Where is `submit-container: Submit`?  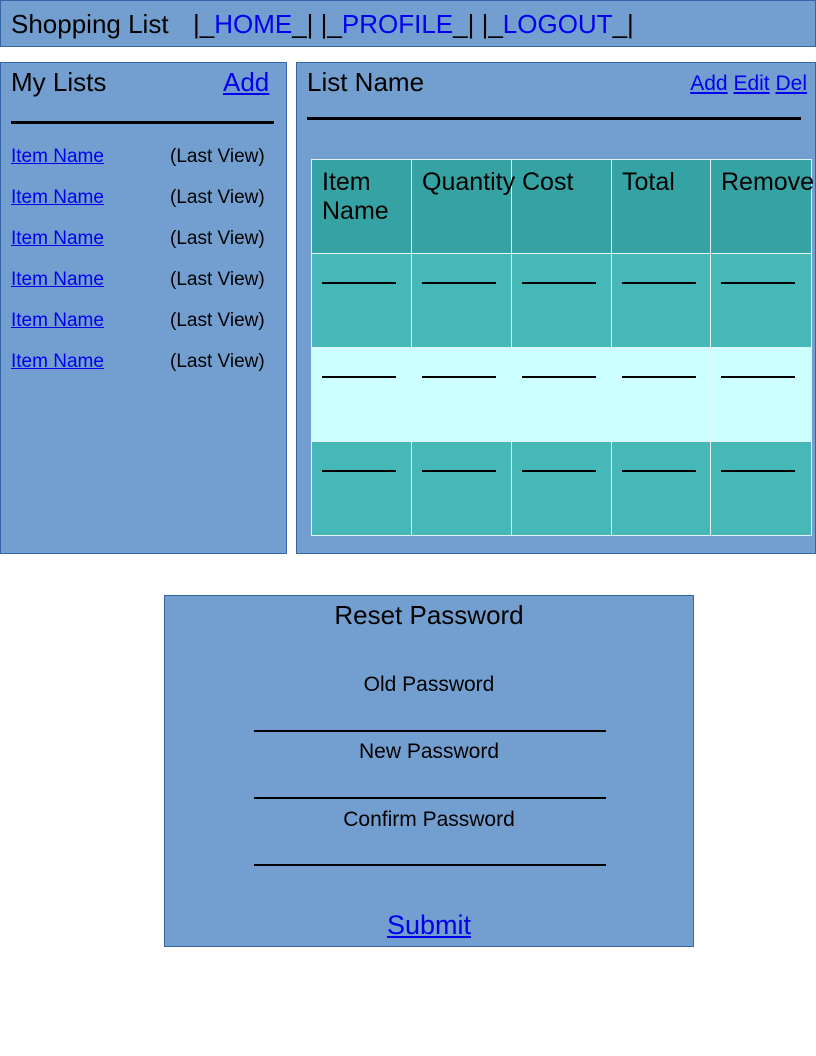 submit-container: Submit is located at coordinates (429, 925).